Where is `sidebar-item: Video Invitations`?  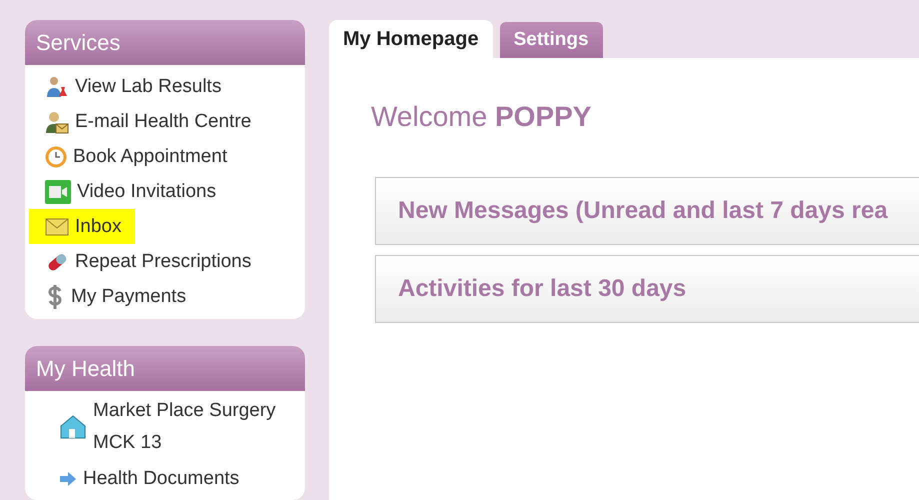
sidebar-item: Video Invitations is located at coordinates (129, 191).